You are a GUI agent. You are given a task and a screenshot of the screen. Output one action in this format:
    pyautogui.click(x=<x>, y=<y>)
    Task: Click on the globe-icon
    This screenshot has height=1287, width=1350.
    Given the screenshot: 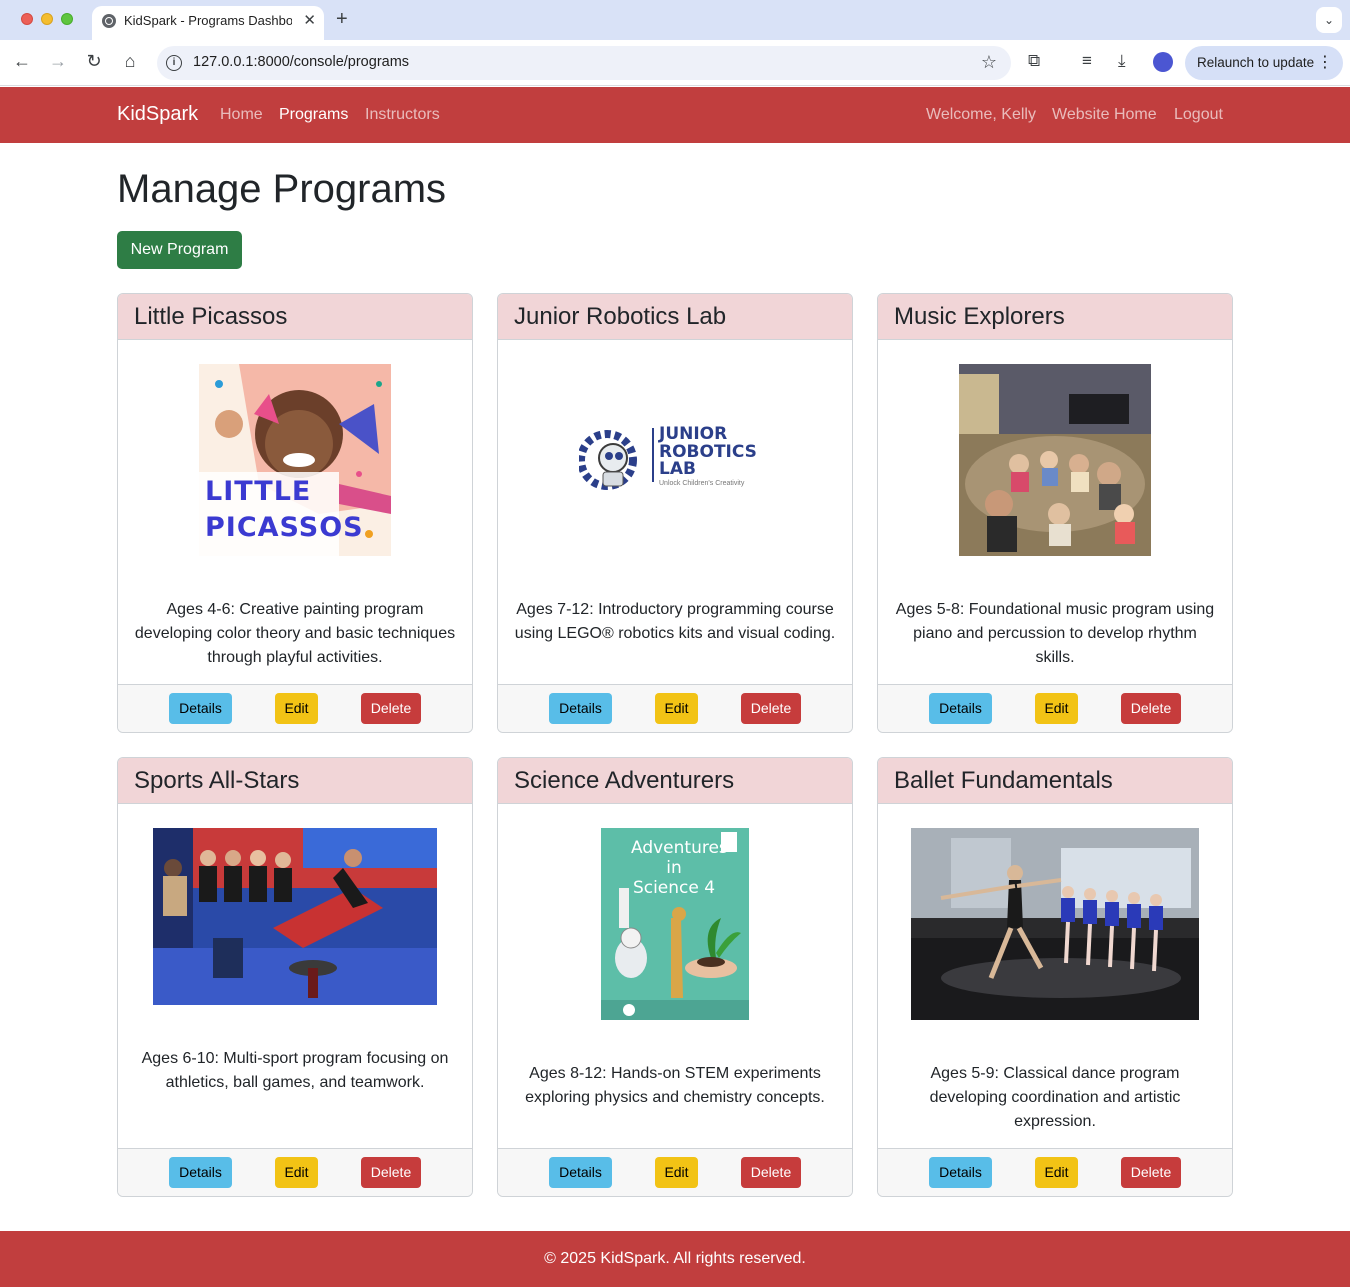 What is the action you would take?
    pyautogui.click(x=109, y=21)
    